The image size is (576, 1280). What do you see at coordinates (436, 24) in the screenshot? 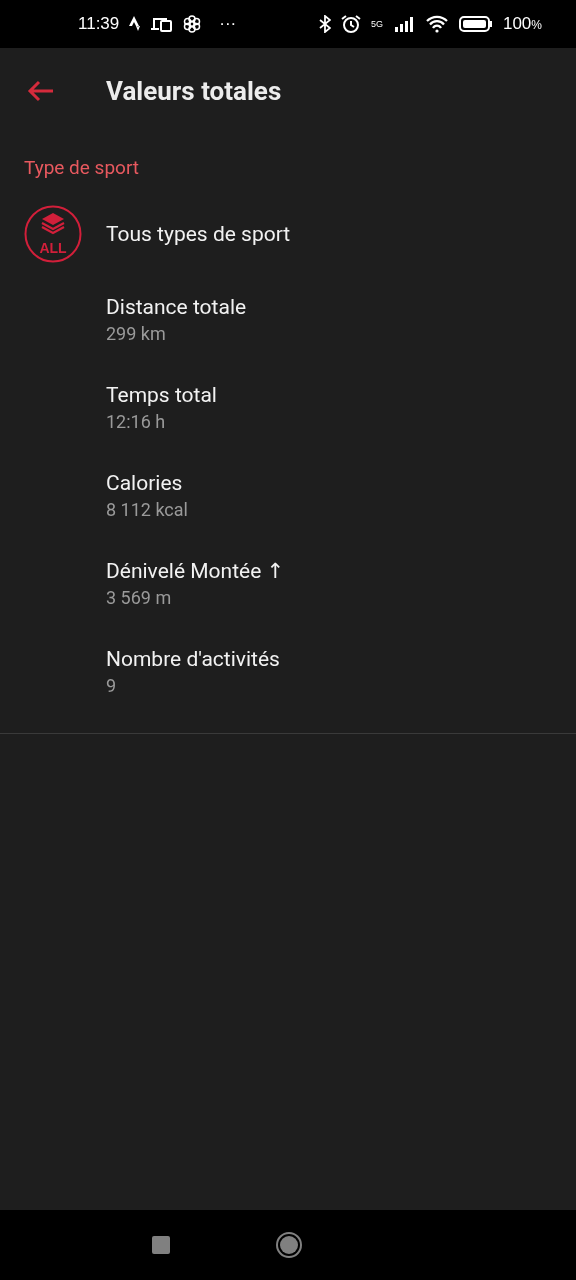
I see `wifi-icon` at bounding box center [436, 24].